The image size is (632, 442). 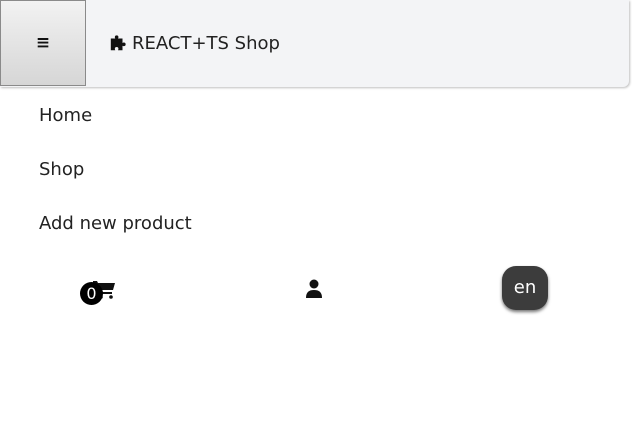 I want to click on language-button: en, so click(x=525, y=288).